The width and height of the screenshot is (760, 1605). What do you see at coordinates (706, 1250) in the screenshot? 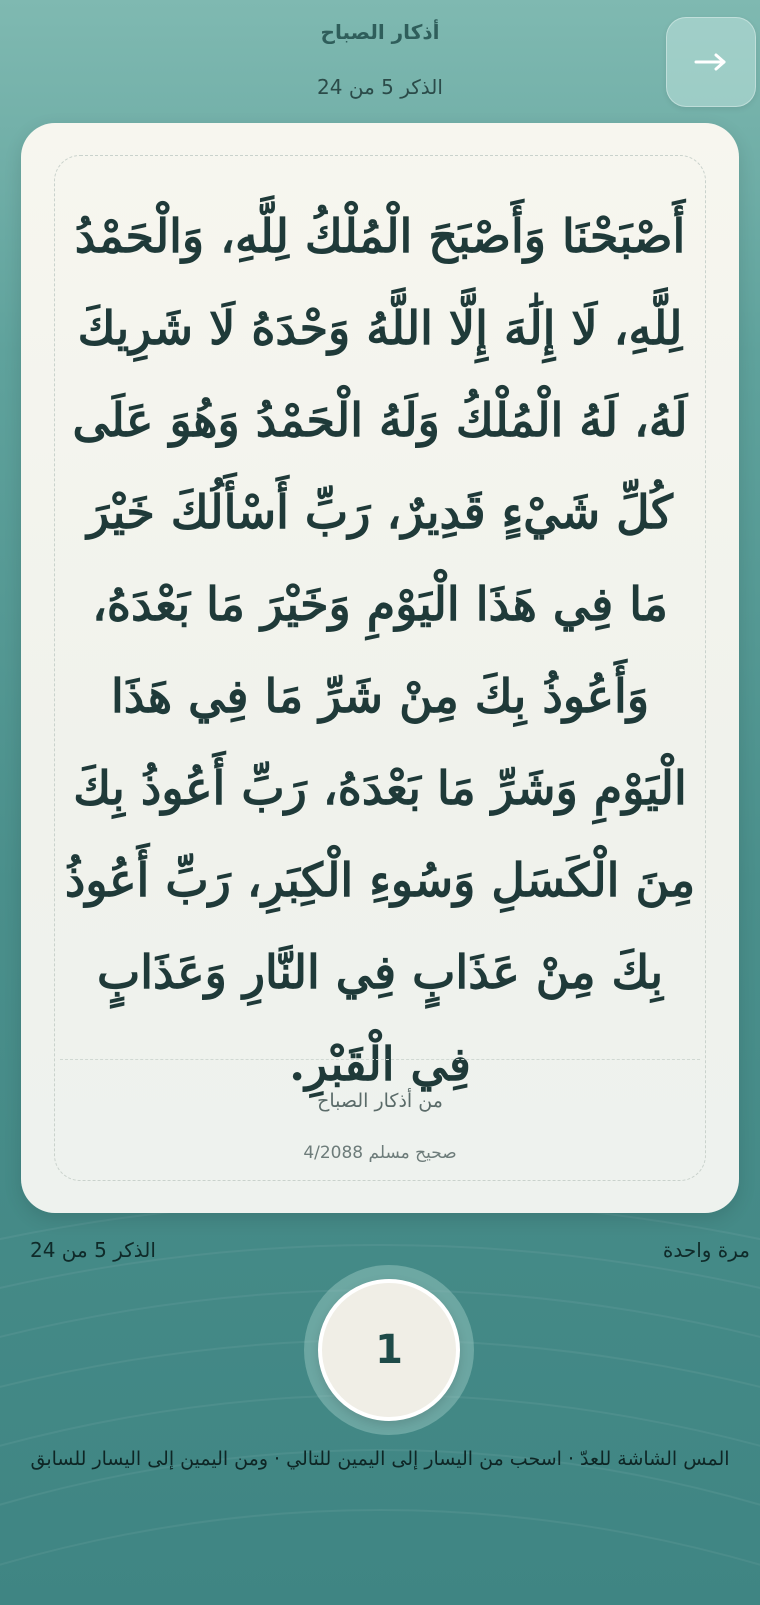
I see `repeat-count-label: مرة واحدة` at bounding box center [706, 1250].